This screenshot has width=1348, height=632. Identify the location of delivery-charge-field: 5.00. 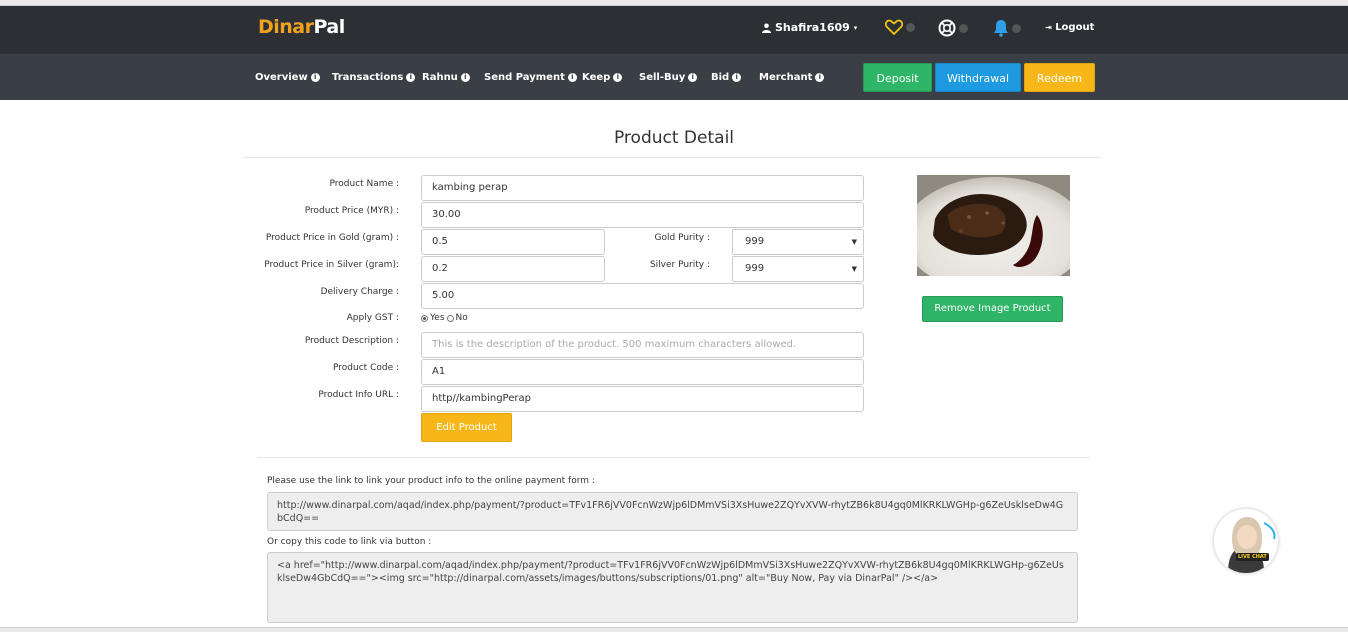
(642, 296).